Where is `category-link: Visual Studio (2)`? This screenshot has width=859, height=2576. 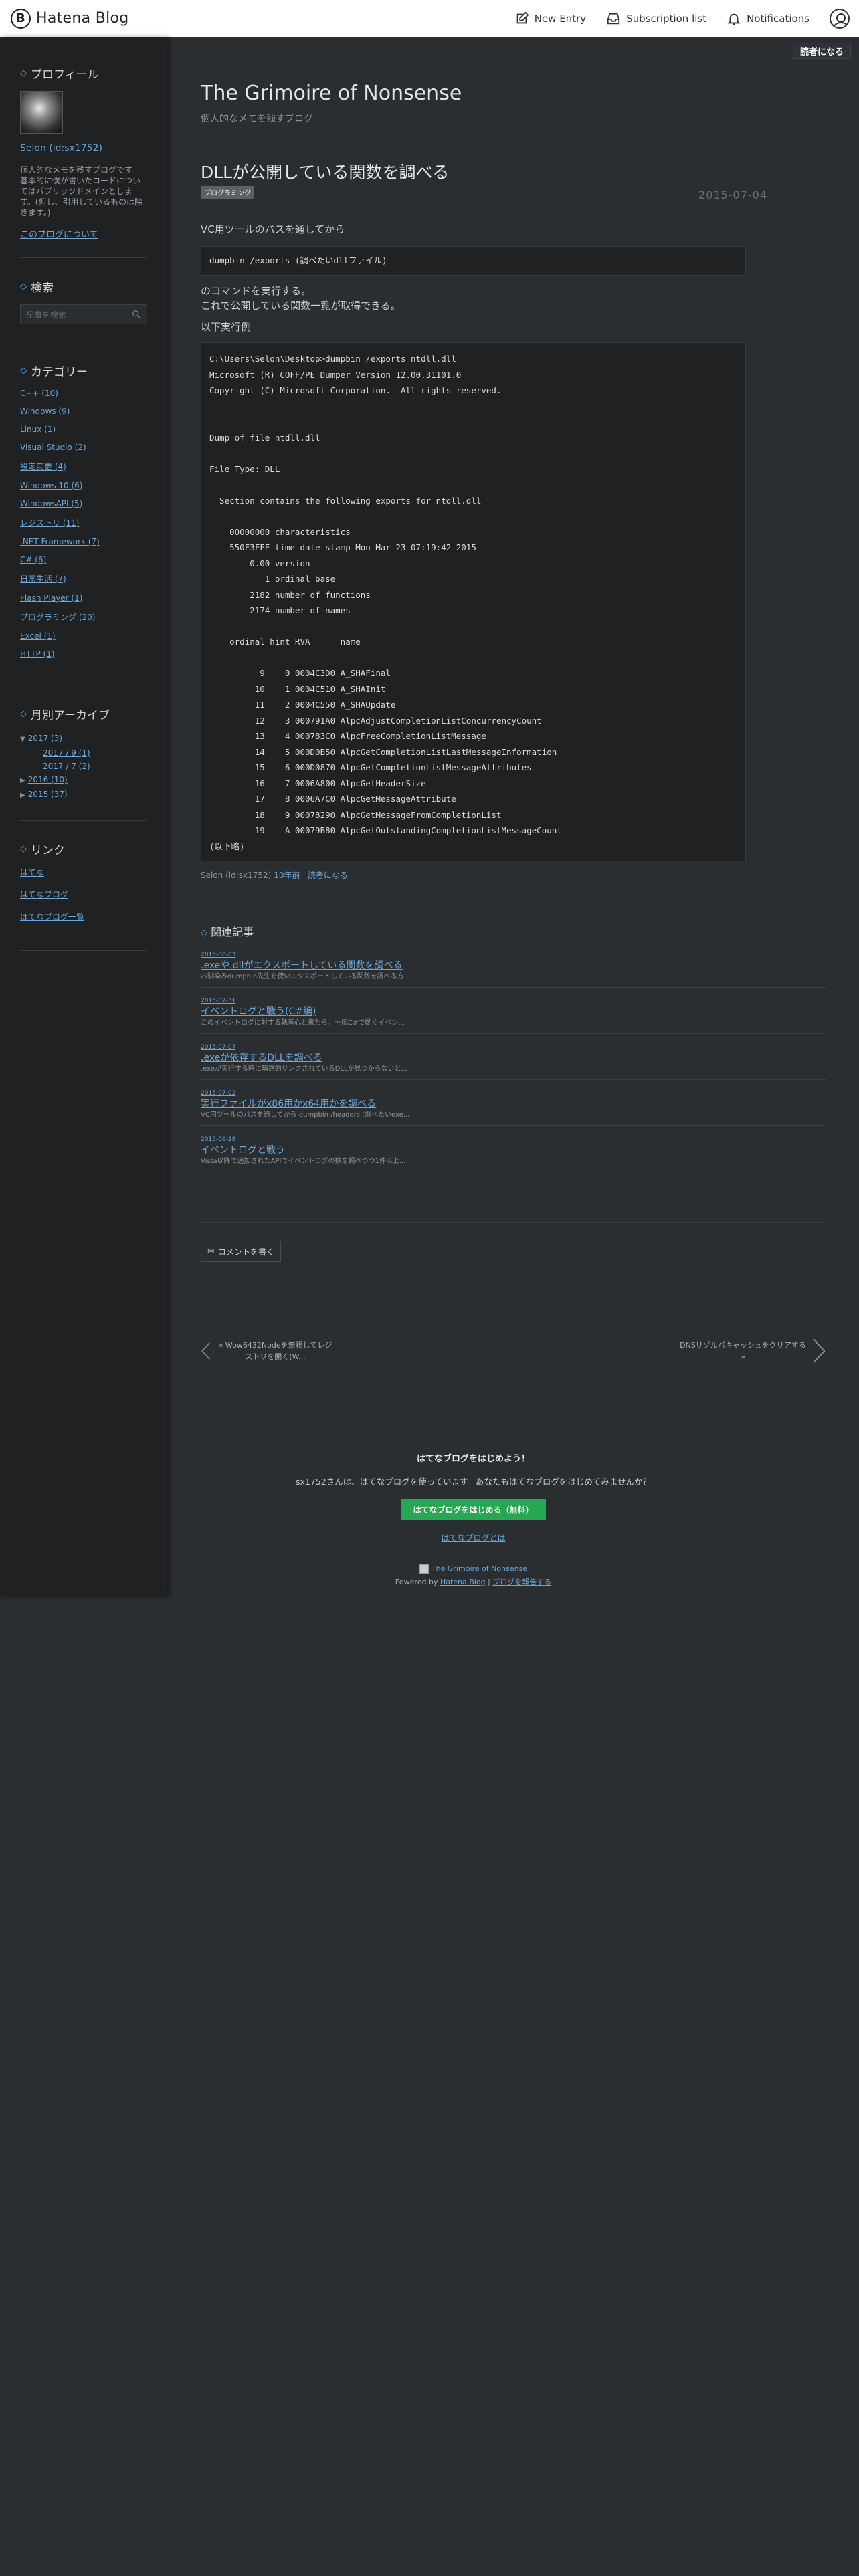 category-link: Visual Studio (2) is located at coordinates (84, 448).